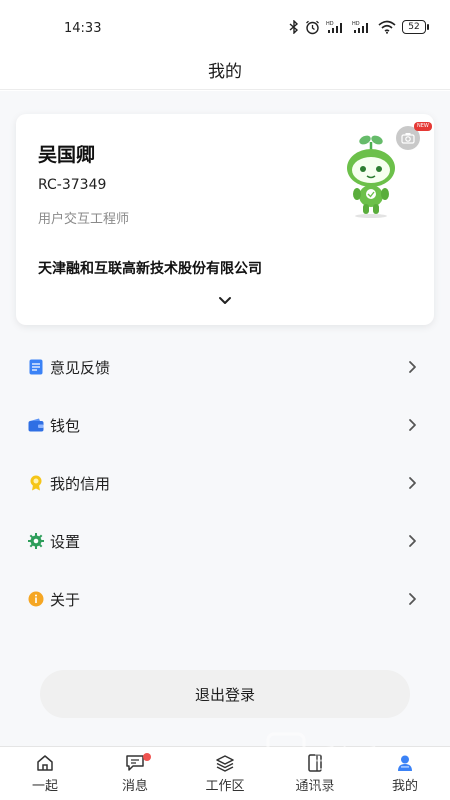 This screenshot has height=800, width=450. What do you see at coordinates (65, 425) in the screenshot?
I see `menu-item-label: 钱包` at bounding box center [65, 425].